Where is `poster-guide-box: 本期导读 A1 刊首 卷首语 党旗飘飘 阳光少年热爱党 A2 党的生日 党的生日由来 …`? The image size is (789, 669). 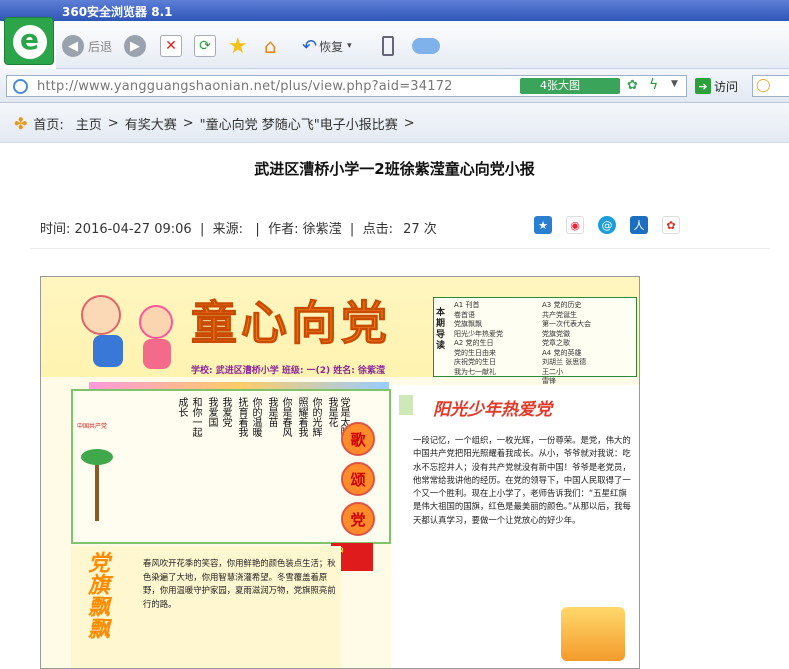 poster-guide-box: 本期导读 A1 刊首 卷首语 党旗飘飘 阳光少年热爱党 A2 党的生日 党的生日由来 … is located at coordinates (535, 341).